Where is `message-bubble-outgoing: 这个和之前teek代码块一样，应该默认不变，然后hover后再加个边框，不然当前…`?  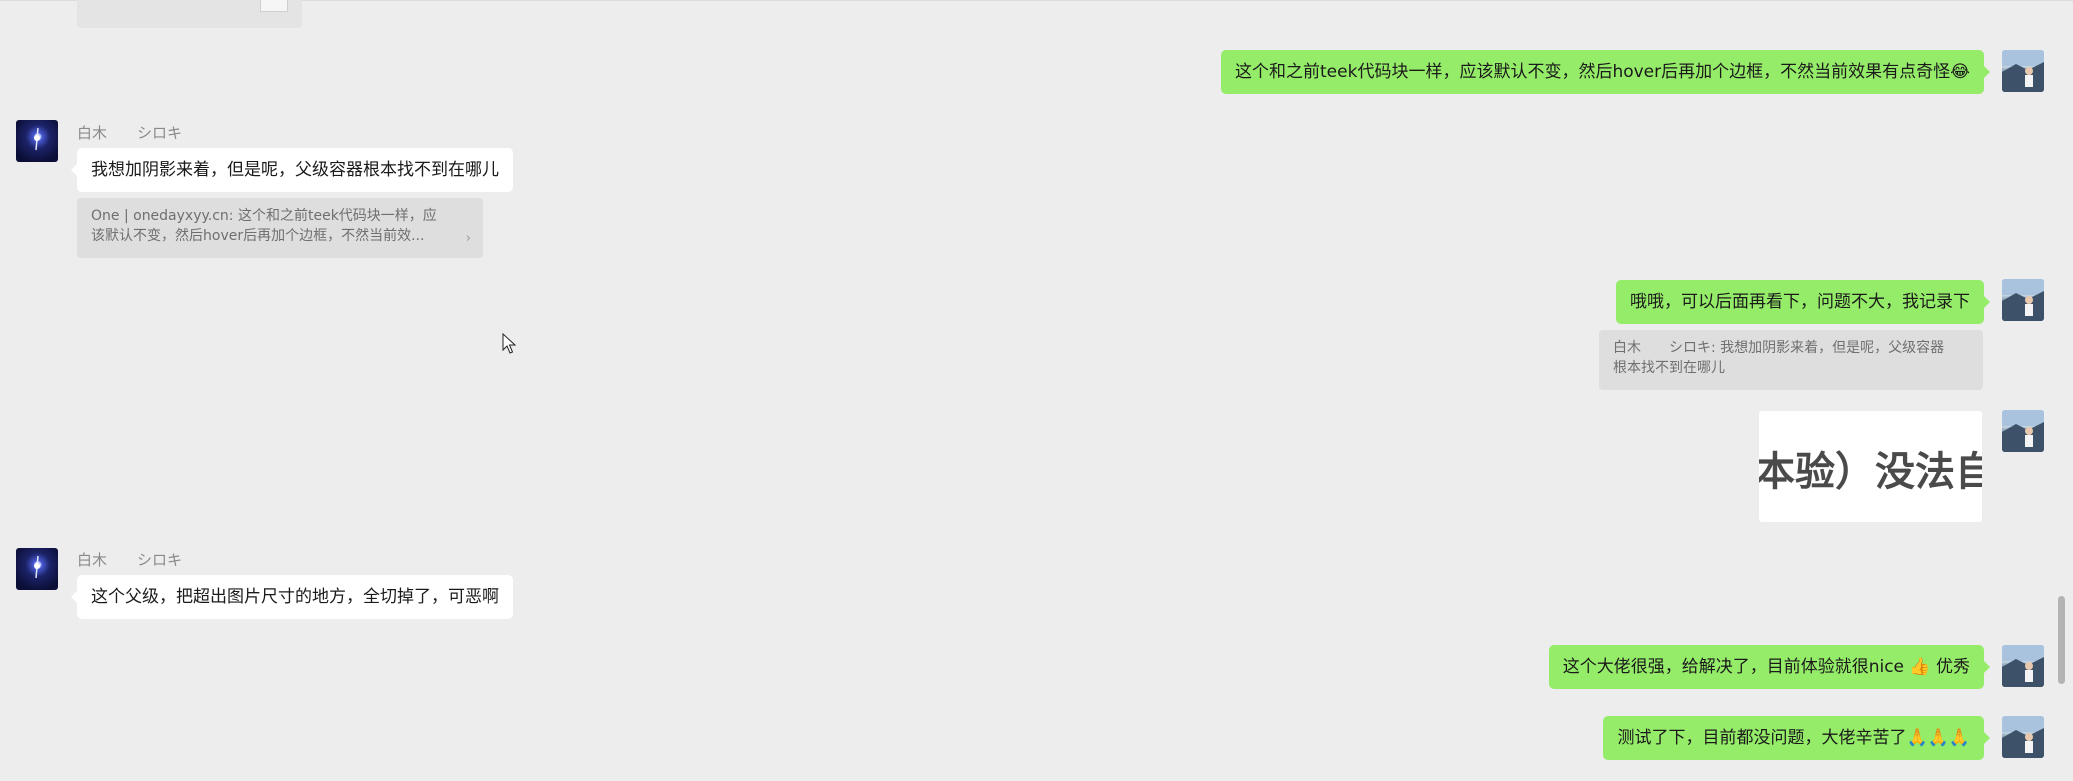
message-bubble-outgoing: 这个和之前teek代码块一样，应该默认不变，然后hover后再加个边框，不然当前… is located at coordinates (1605, 72).